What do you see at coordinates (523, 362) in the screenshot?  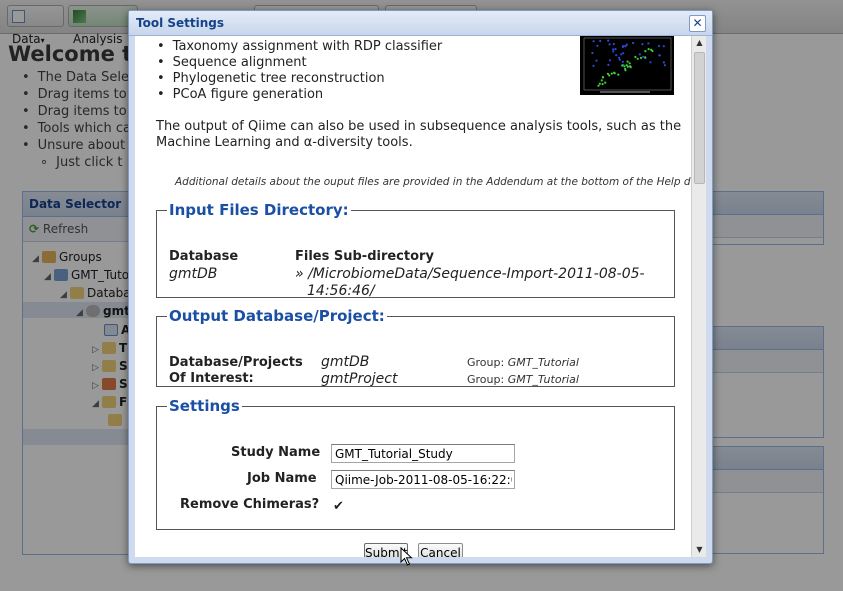 I see `db-group: Group: GMT_Tutorial` at bounding box center [523, 362].